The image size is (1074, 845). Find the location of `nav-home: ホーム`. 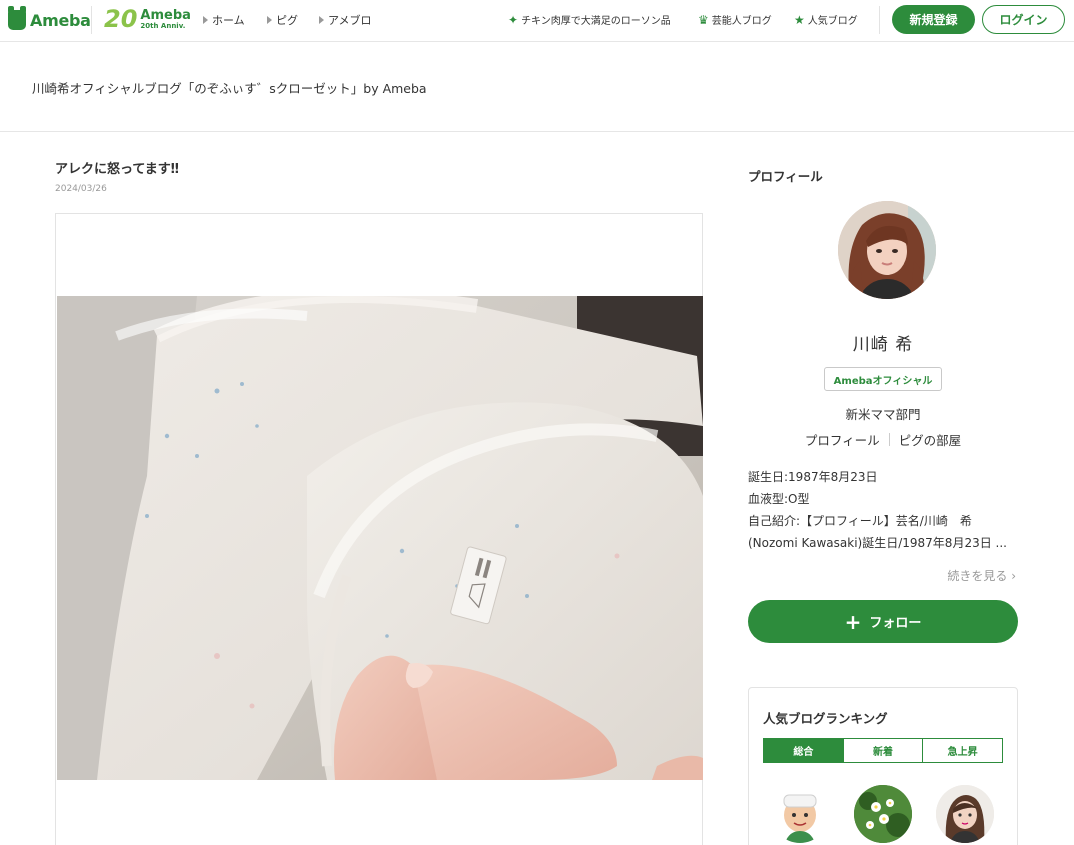

nav-home: ホーム is located at coordinates (224, 20).